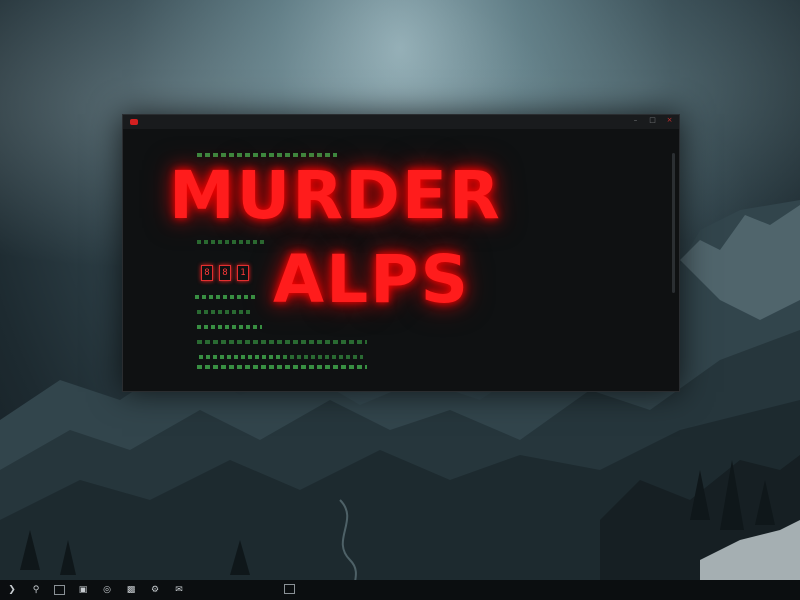 The image size is (800, 600). What do you see at coordinates (372, 279) in the screenshot?
I see `headline-line-2: ALPS` at bounding box center [372, 279].